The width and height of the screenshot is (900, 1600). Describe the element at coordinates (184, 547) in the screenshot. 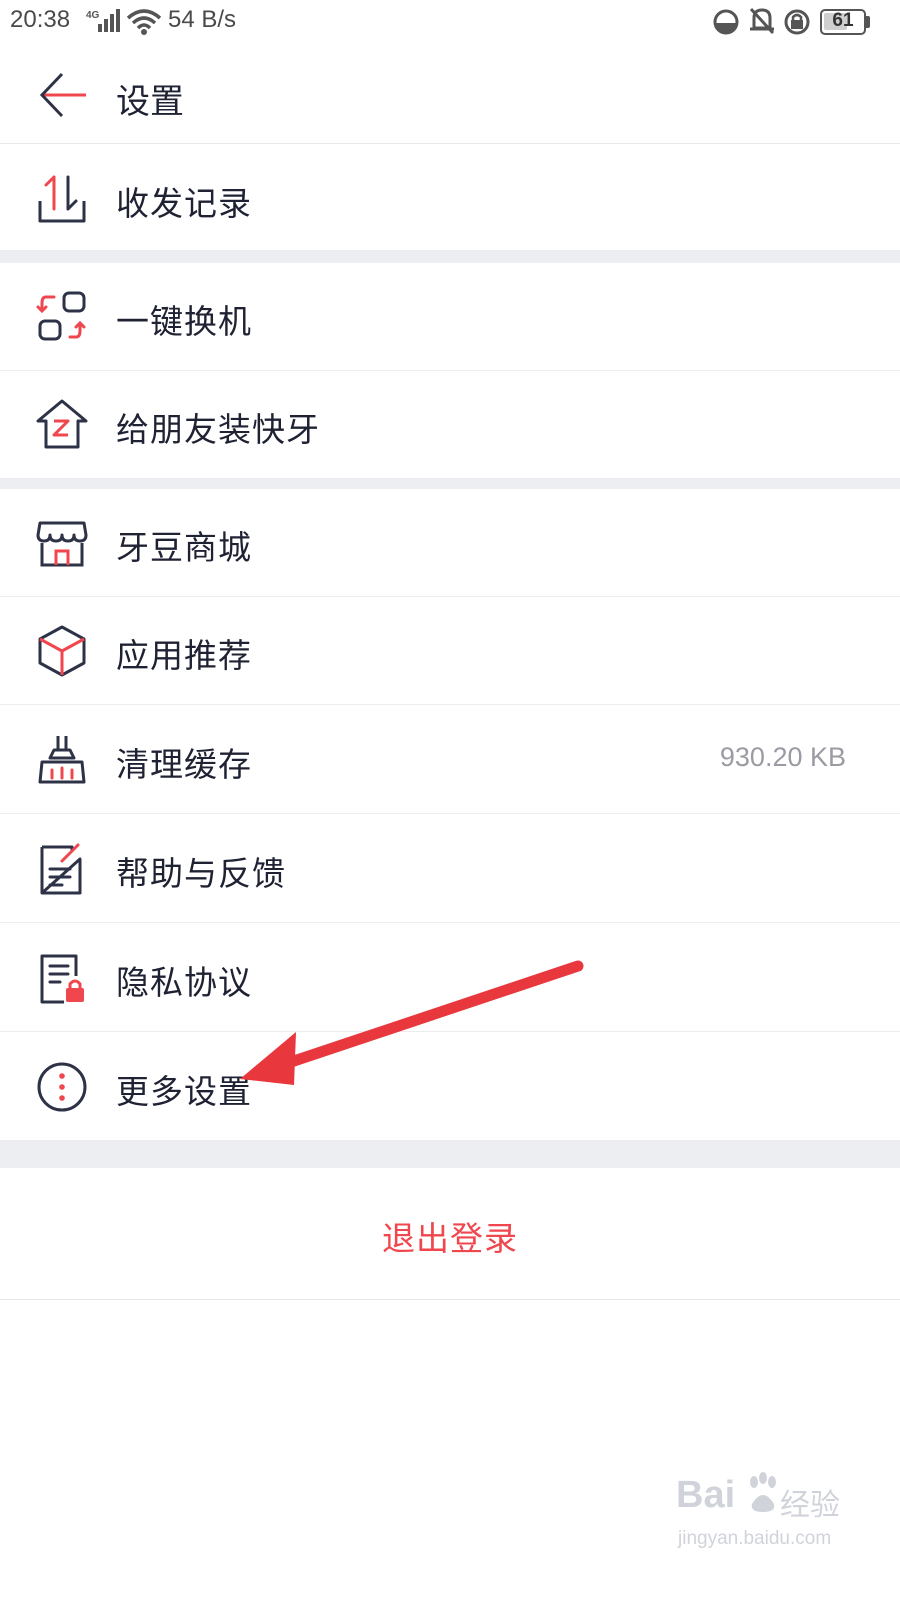

I see `menu-item-label: 牙豆商城` at that location.